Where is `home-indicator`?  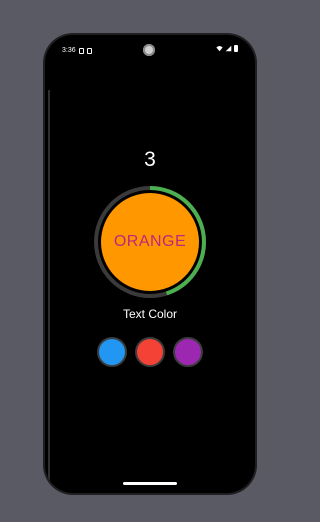 home-indicator is located at coordinates (150, 483).